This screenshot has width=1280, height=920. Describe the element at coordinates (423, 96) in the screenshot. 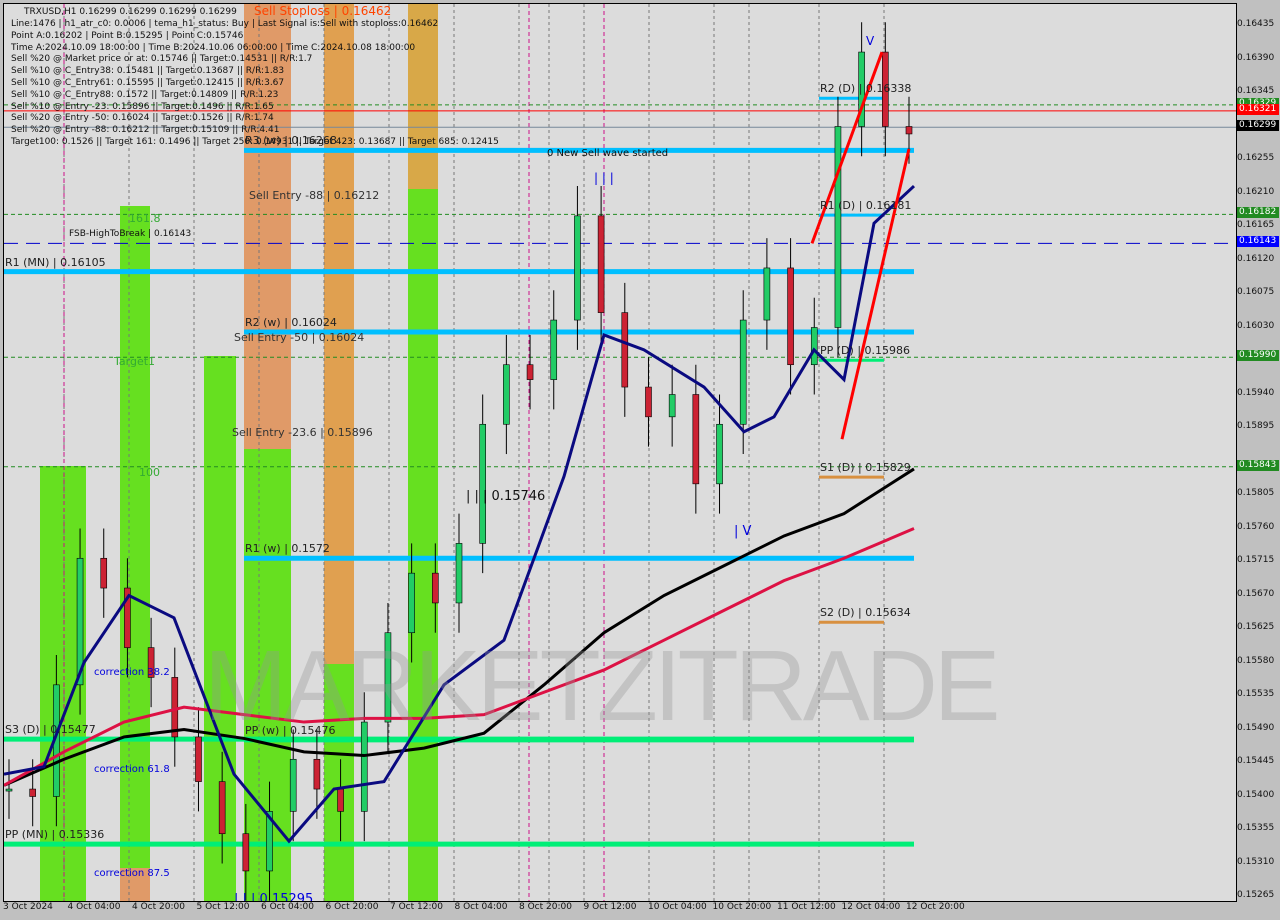

I see `session-band-orange` at that location.